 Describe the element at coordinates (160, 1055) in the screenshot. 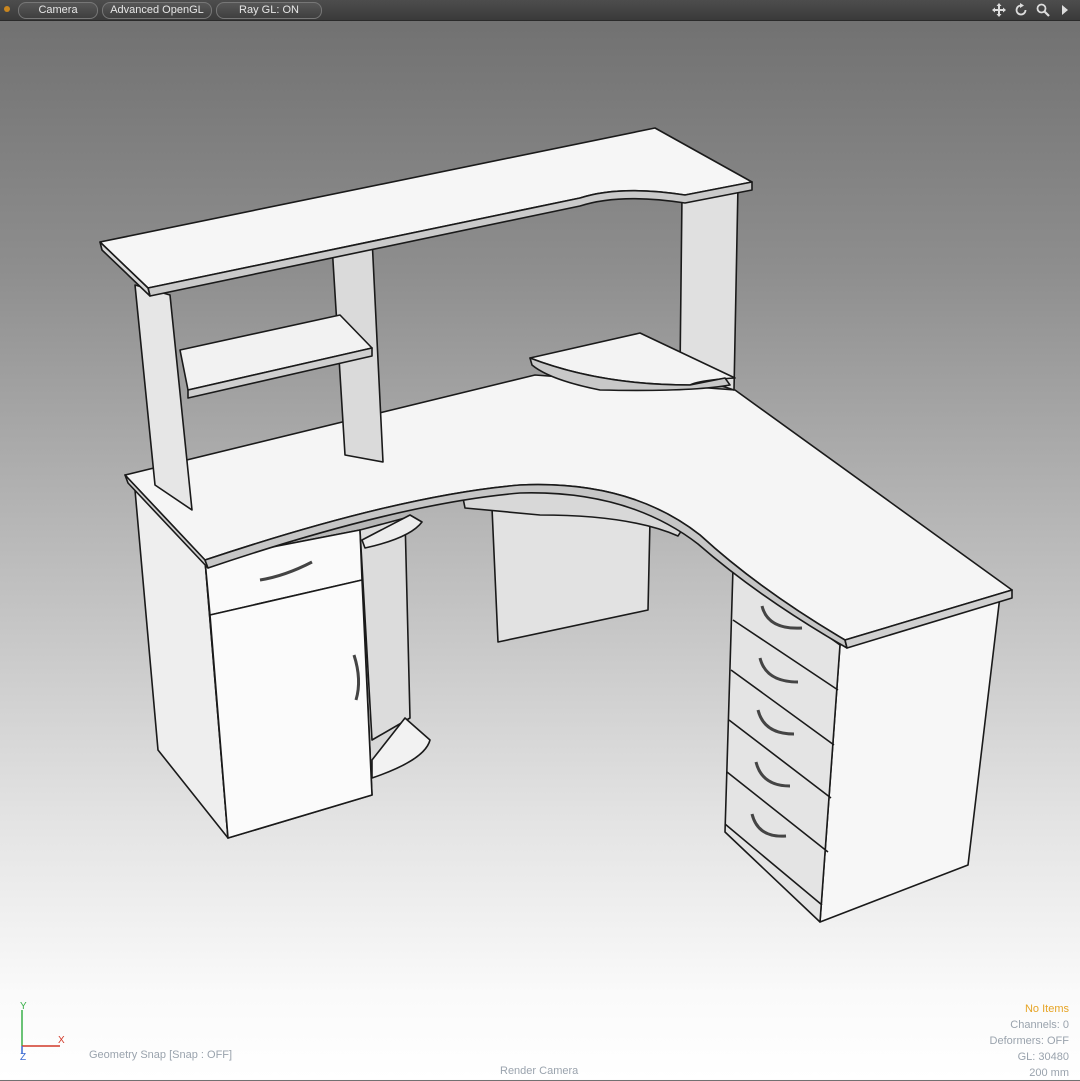

I see `geometry-snap-status: Geometry Snap [Snap : OFF]` at that location.